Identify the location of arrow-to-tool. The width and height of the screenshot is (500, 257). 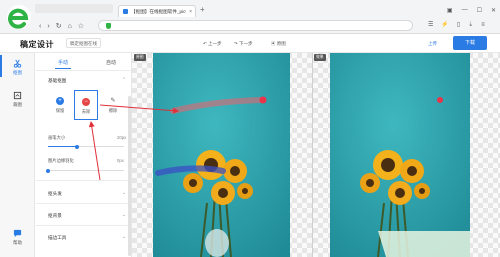
(94, 151).